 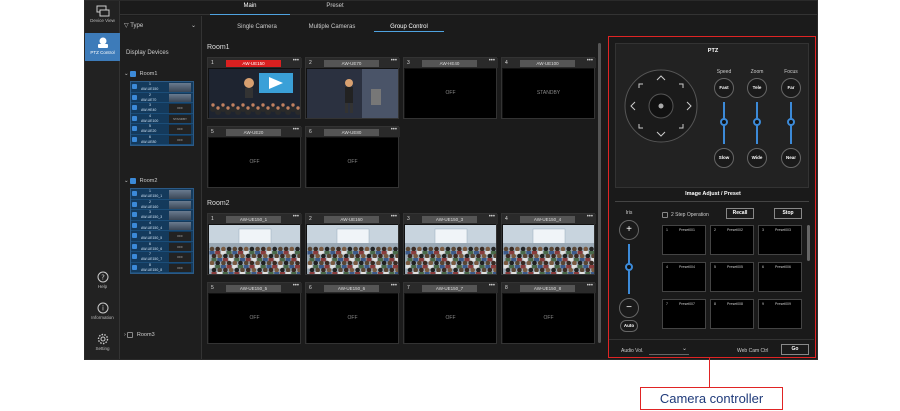 What do you see at coordinates (102, 16) in the screenshot?
I see `rail-device-view: Device View` at bounding box center [102, 16].